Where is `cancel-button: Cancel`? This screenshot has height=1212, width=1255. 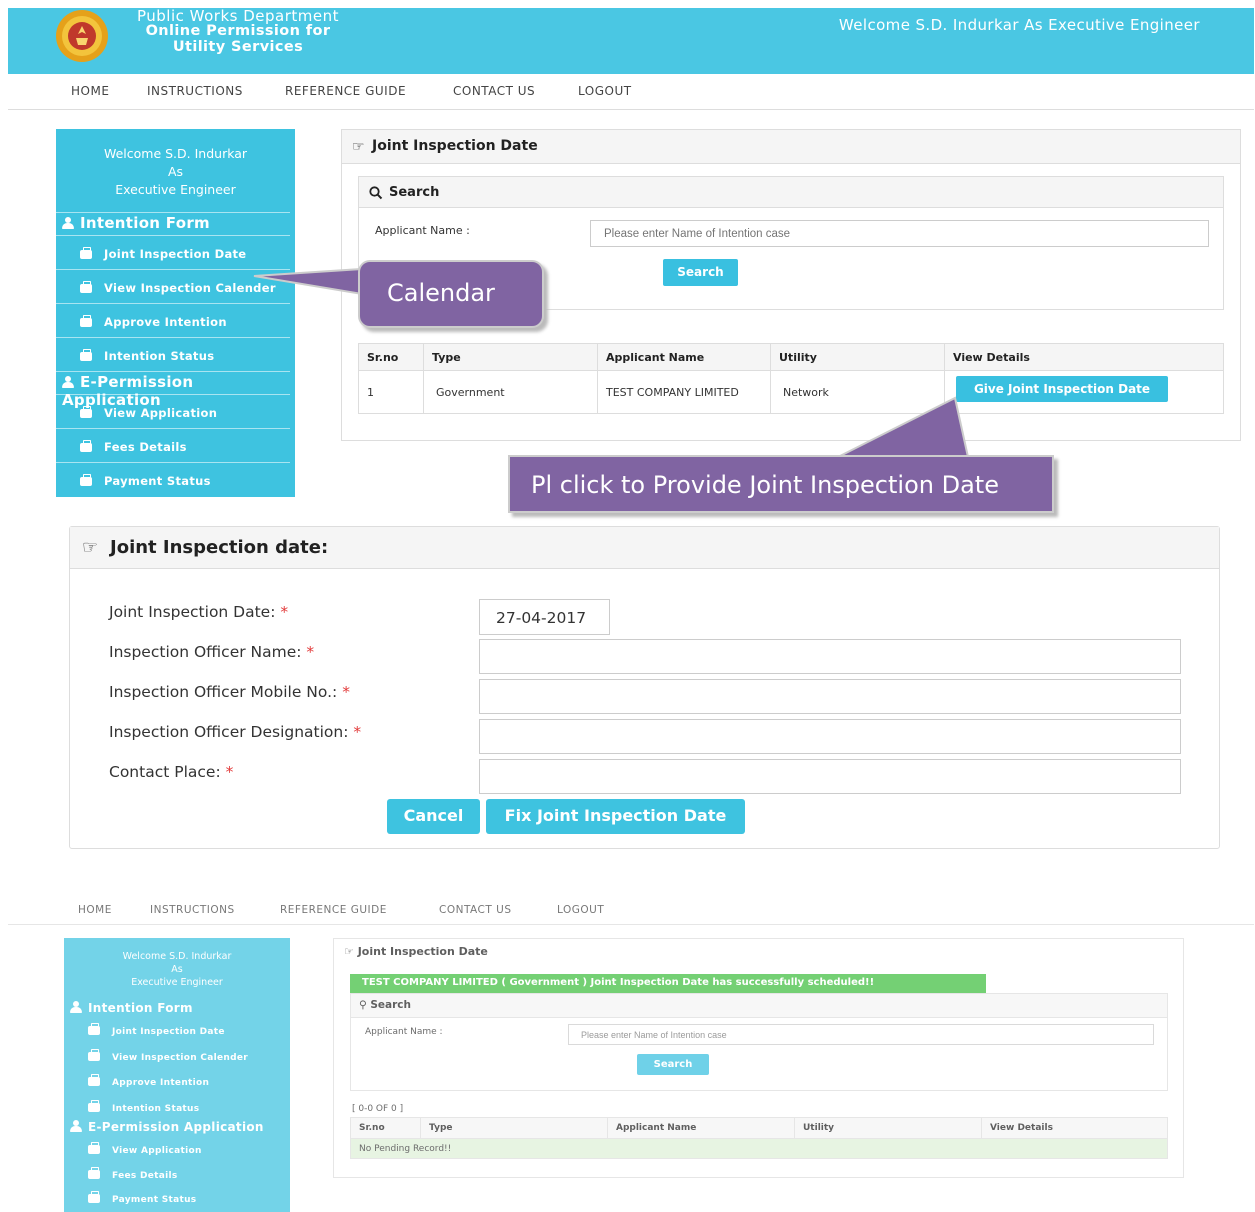 cancel-button: Cancel is located at coordinates (433, 816).